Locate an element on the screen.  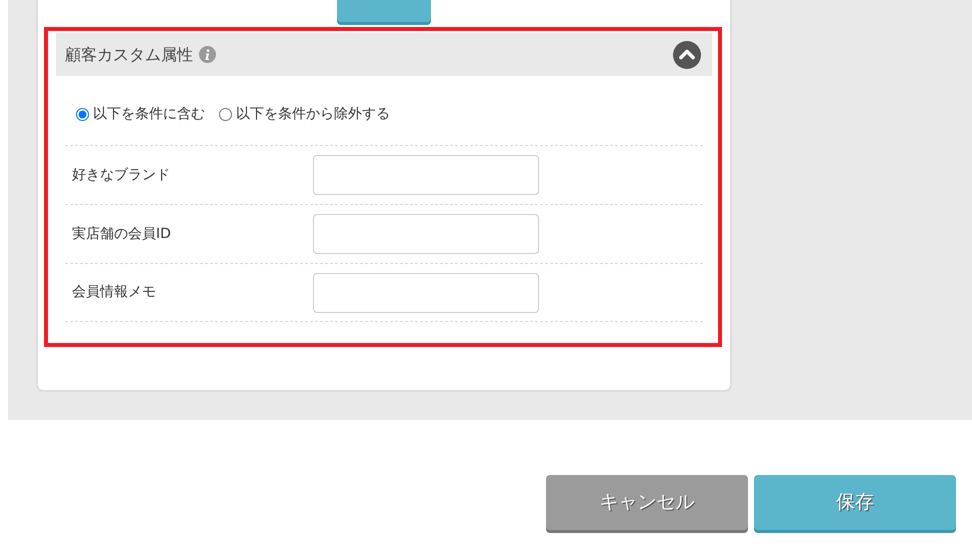
collapse-toggle is located at coordinates (687, 55).